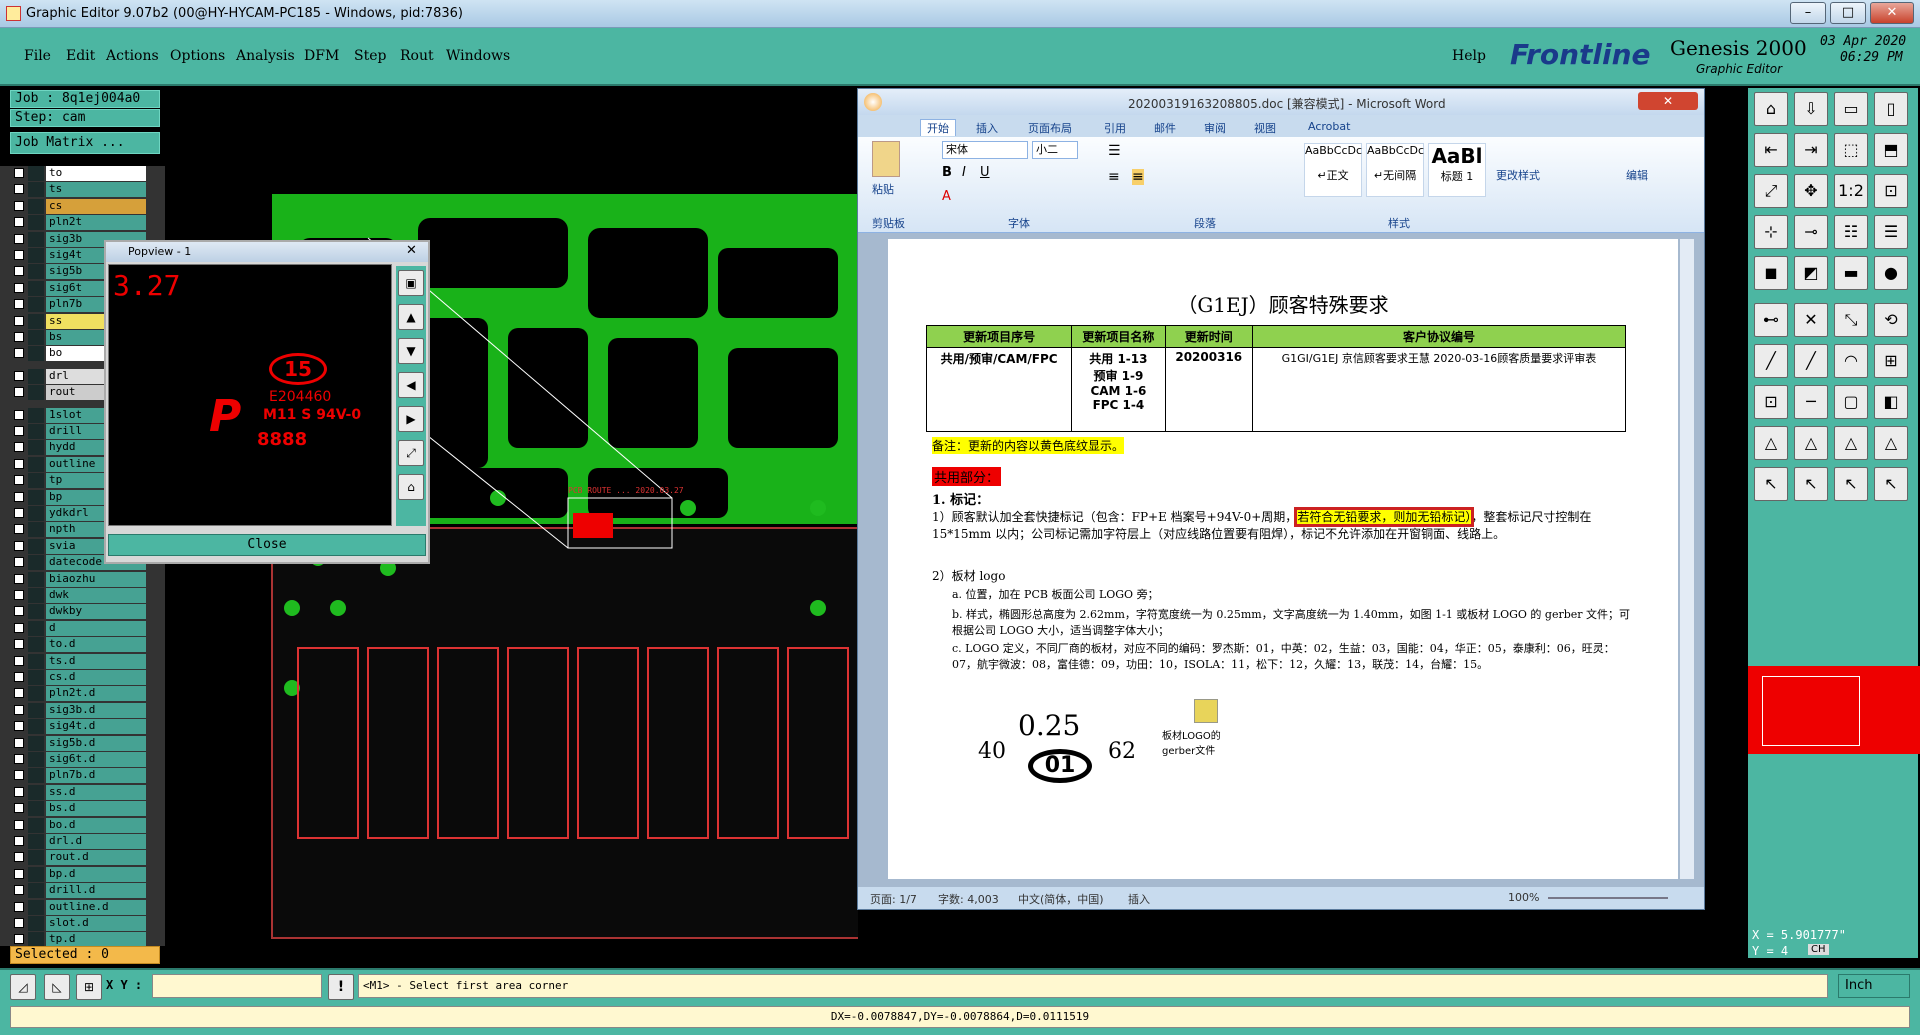  I want to click on tab-mailings: 邮件, so click(1165, 128).